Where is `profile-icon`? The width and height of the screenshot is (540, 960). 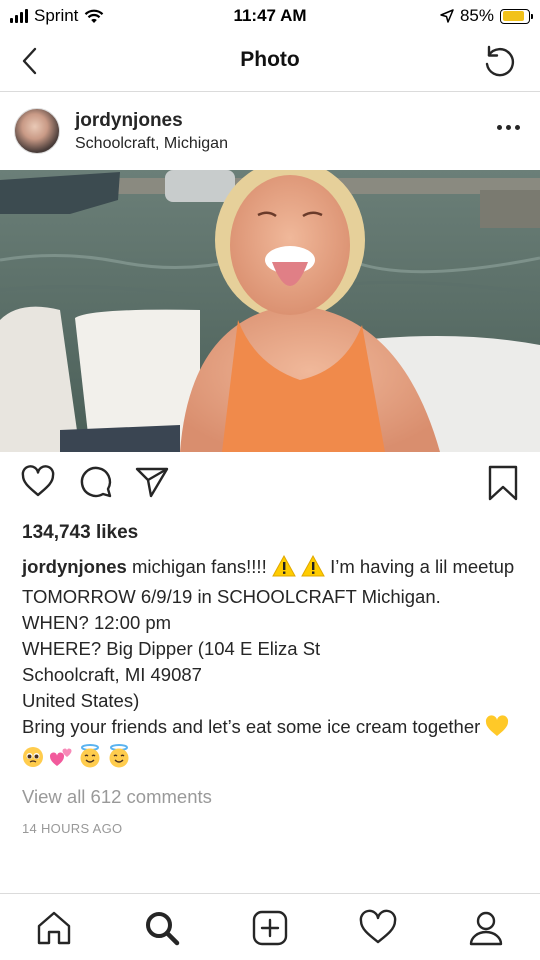
profile-icon is located at coordinates (486, 928).